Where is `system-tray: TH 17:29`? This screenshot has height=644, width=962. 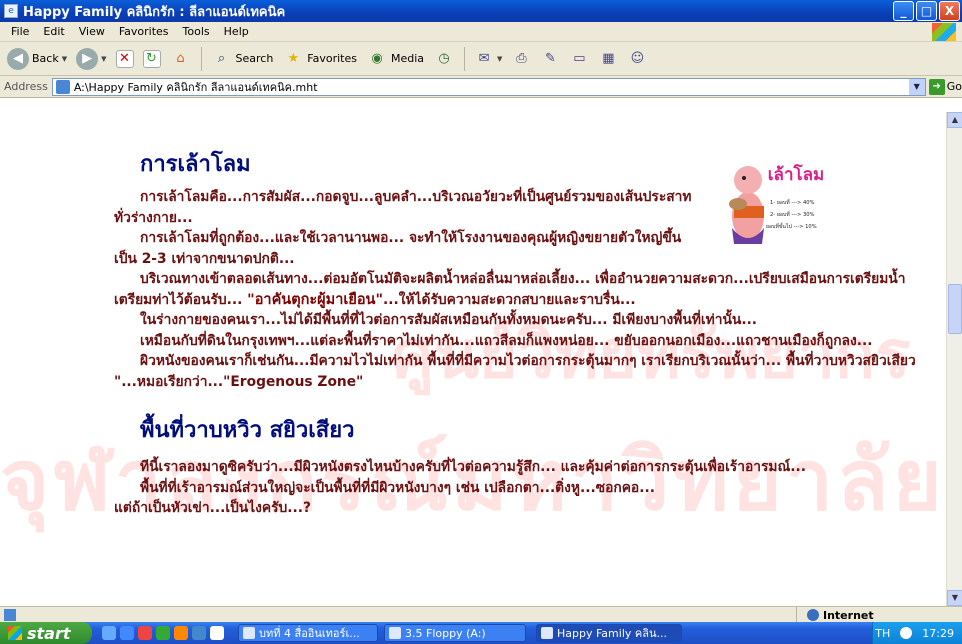
system-tray: TH 17:29 is located at coordinates (917, 633).